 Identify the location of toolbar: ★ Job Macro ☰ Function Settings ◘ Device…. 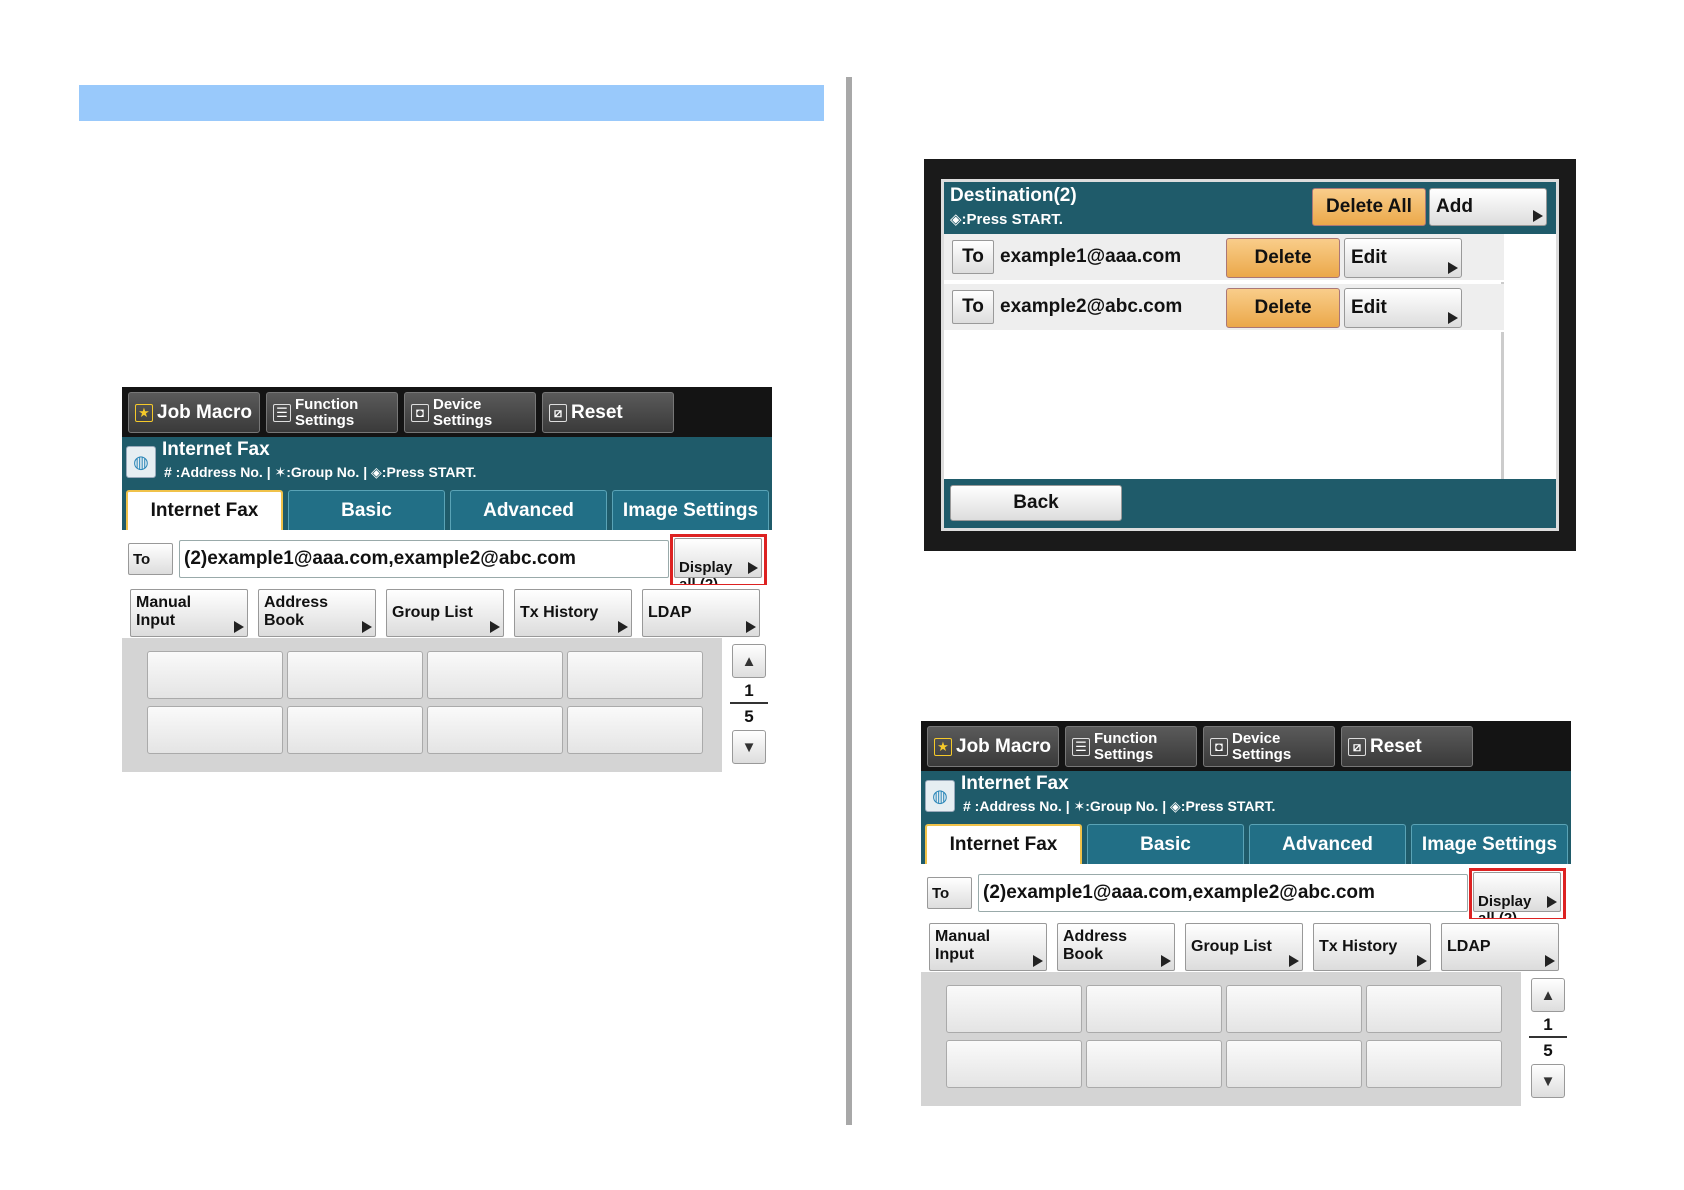
(447, 412).